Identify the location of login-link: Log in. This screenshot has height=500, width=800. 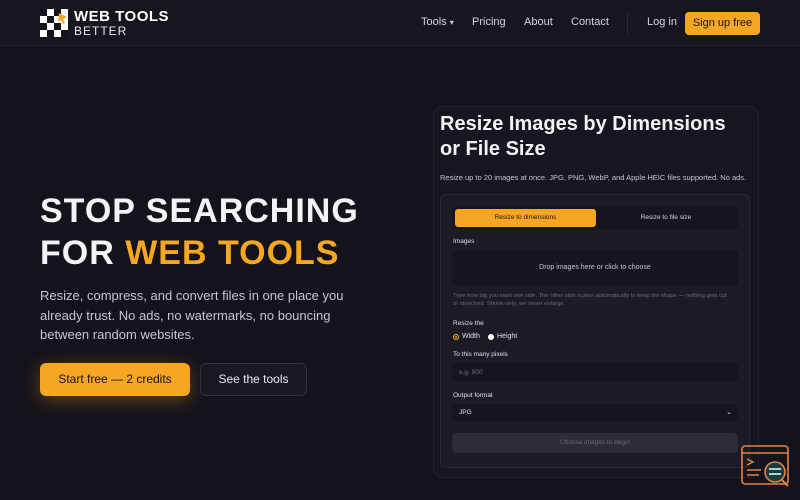
(662, 22).